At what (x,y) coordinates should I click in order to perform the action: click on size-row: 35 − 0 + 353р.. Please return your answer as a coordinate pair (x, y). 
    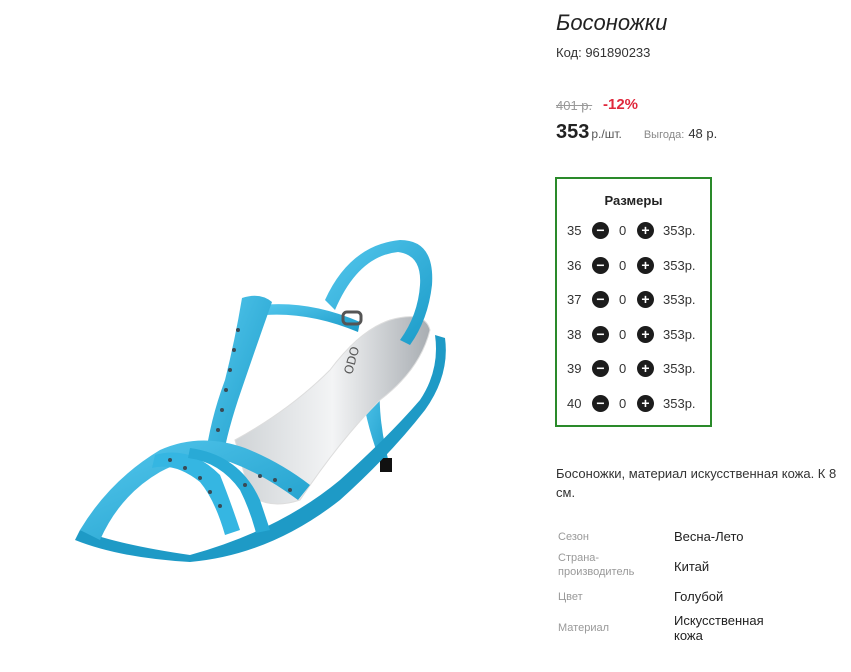
    Looking at the image, I should click on (633, 231).